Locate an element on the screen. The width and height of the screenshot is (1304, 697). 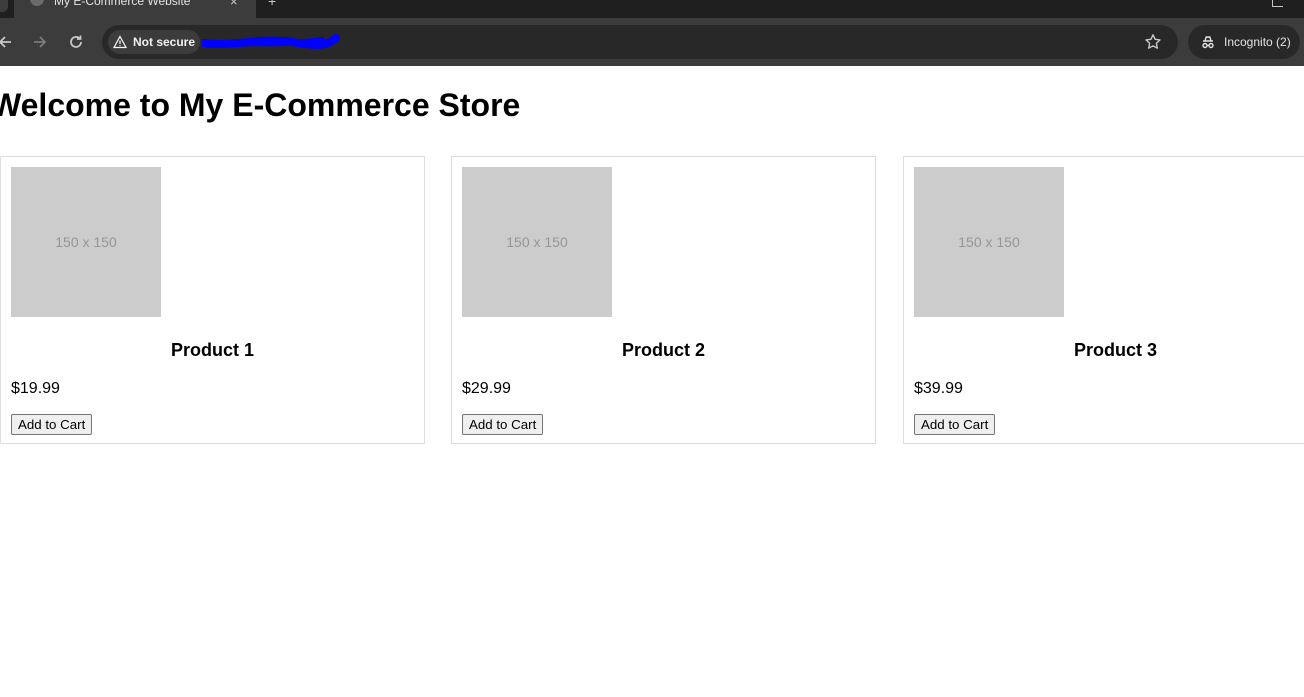
product-name: Product 3 is located at coordinates (1115, 350).